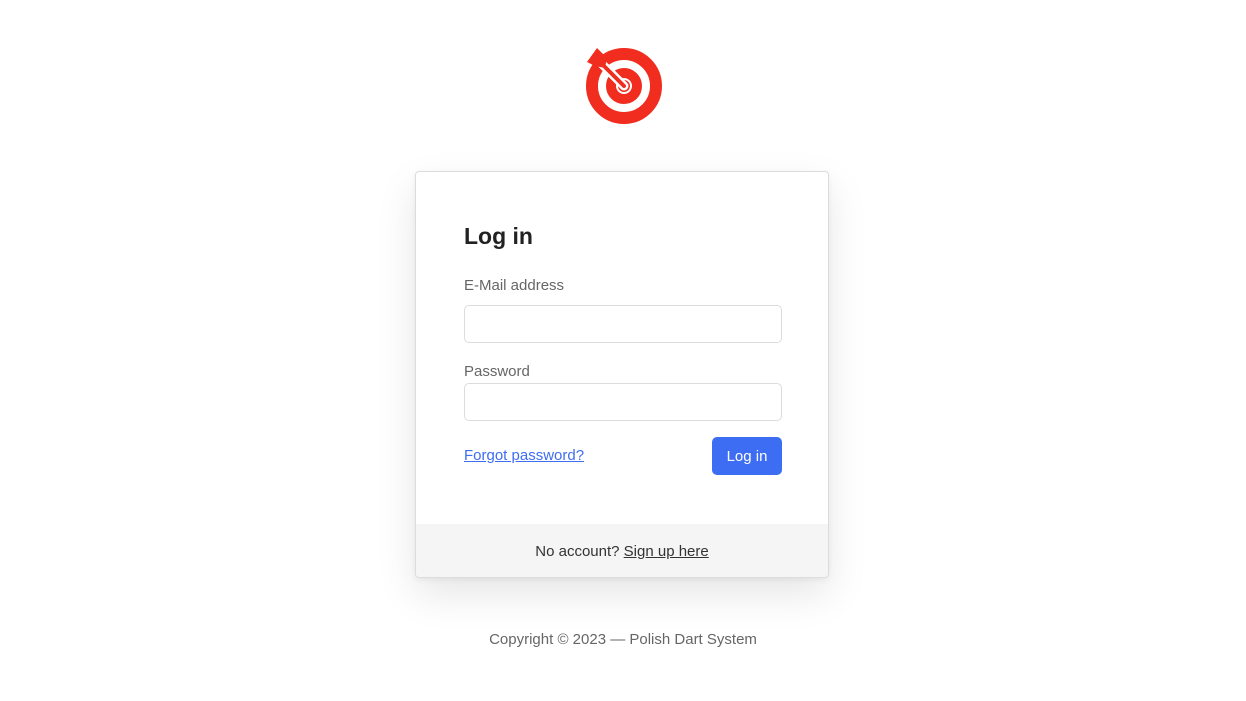  What do you see at coordinates (524, 456) in the screenshot?
I see `forgot-password-link: Forgot password?` at bounding box center [524, 456].